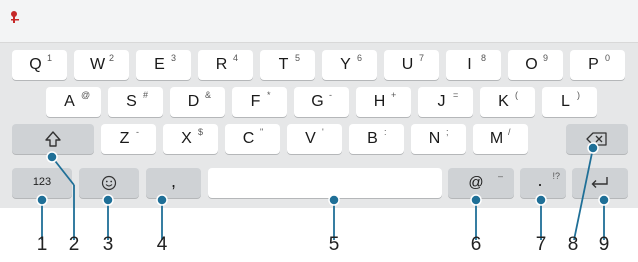 Image resolution: width=638 pixels, height=262 pixels. I want to click on callout-number-5: 5, so click(334, 244).